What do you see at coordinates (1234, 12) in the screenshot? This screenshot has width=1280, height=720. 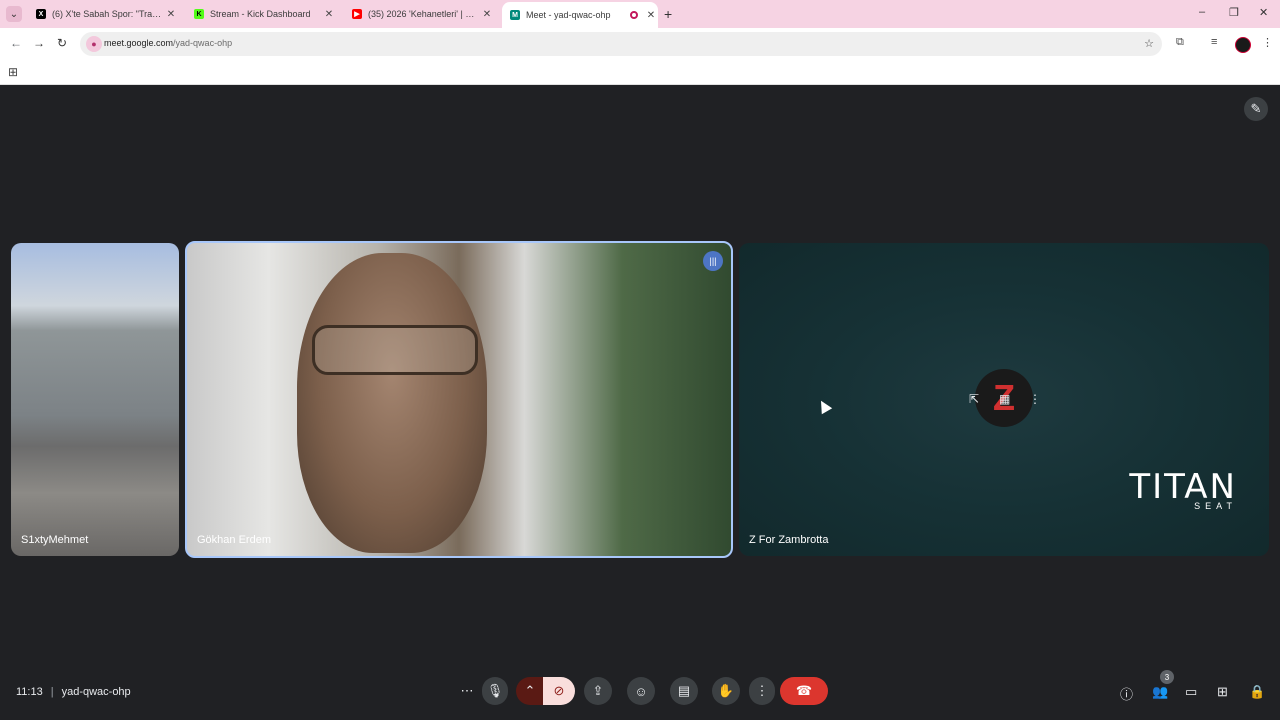 I see `restore-icon: ❐` at bounding box center [1234, 12].